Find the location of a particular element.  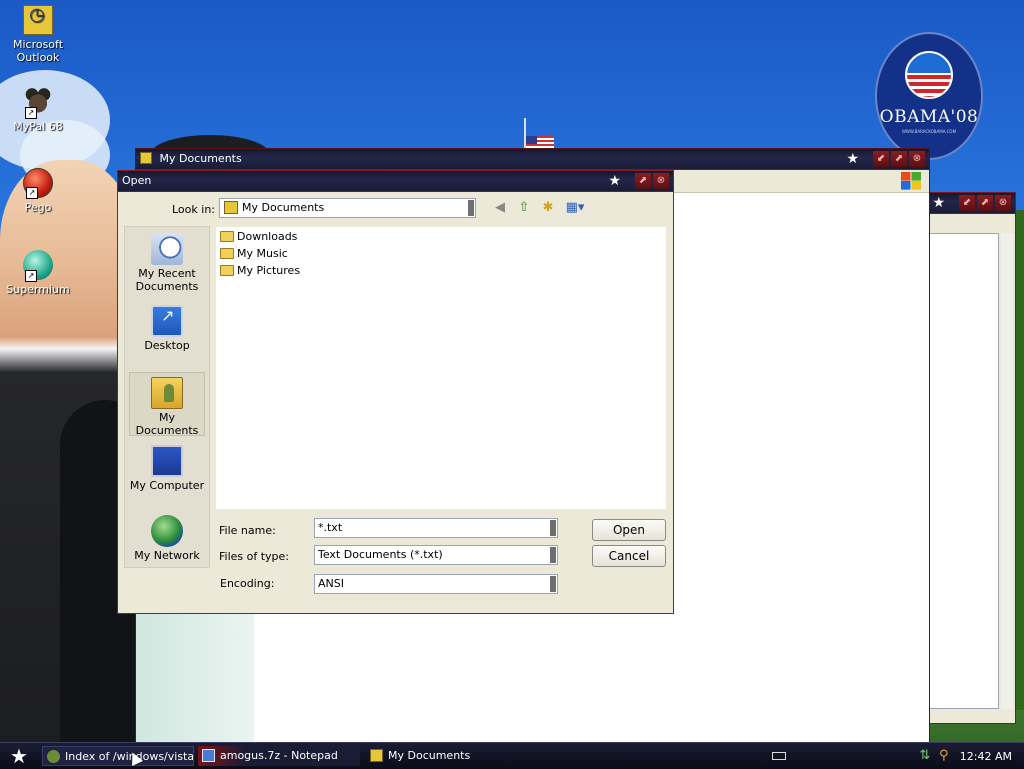

list-item: Downloads is located at coordinates (258, 237).